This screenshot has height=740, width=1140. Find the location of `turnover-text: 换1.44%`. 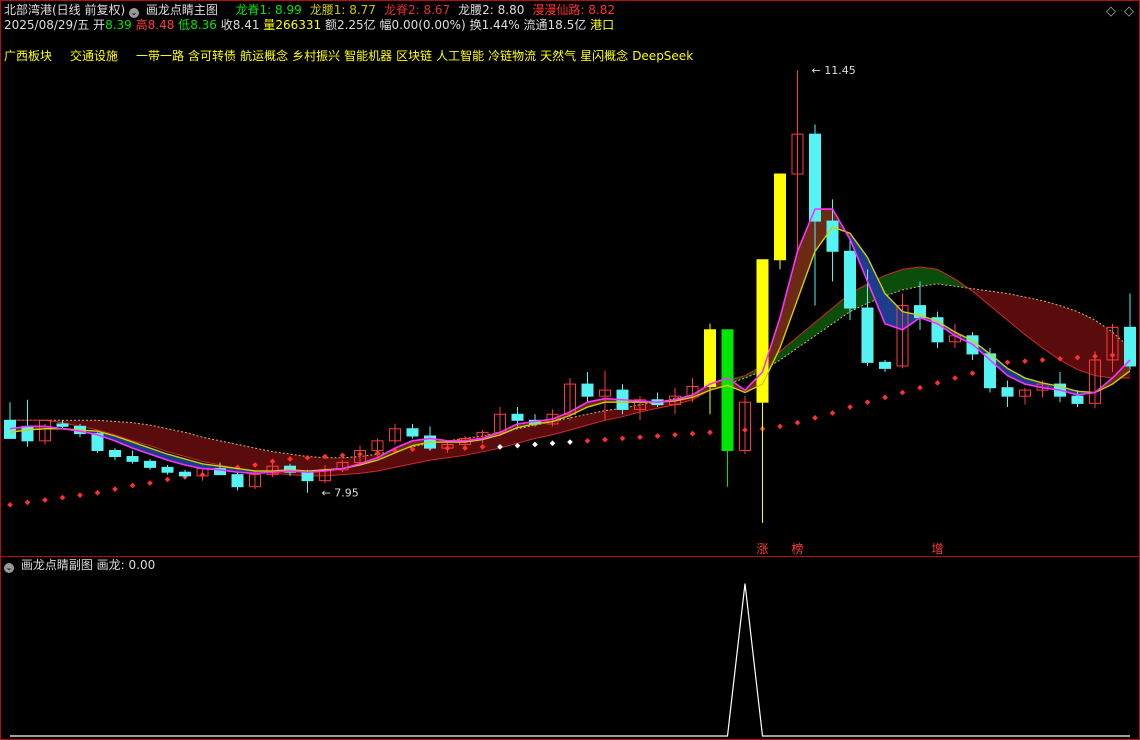

turnover-text: 换1.44% is located at coordinates (494, 25).